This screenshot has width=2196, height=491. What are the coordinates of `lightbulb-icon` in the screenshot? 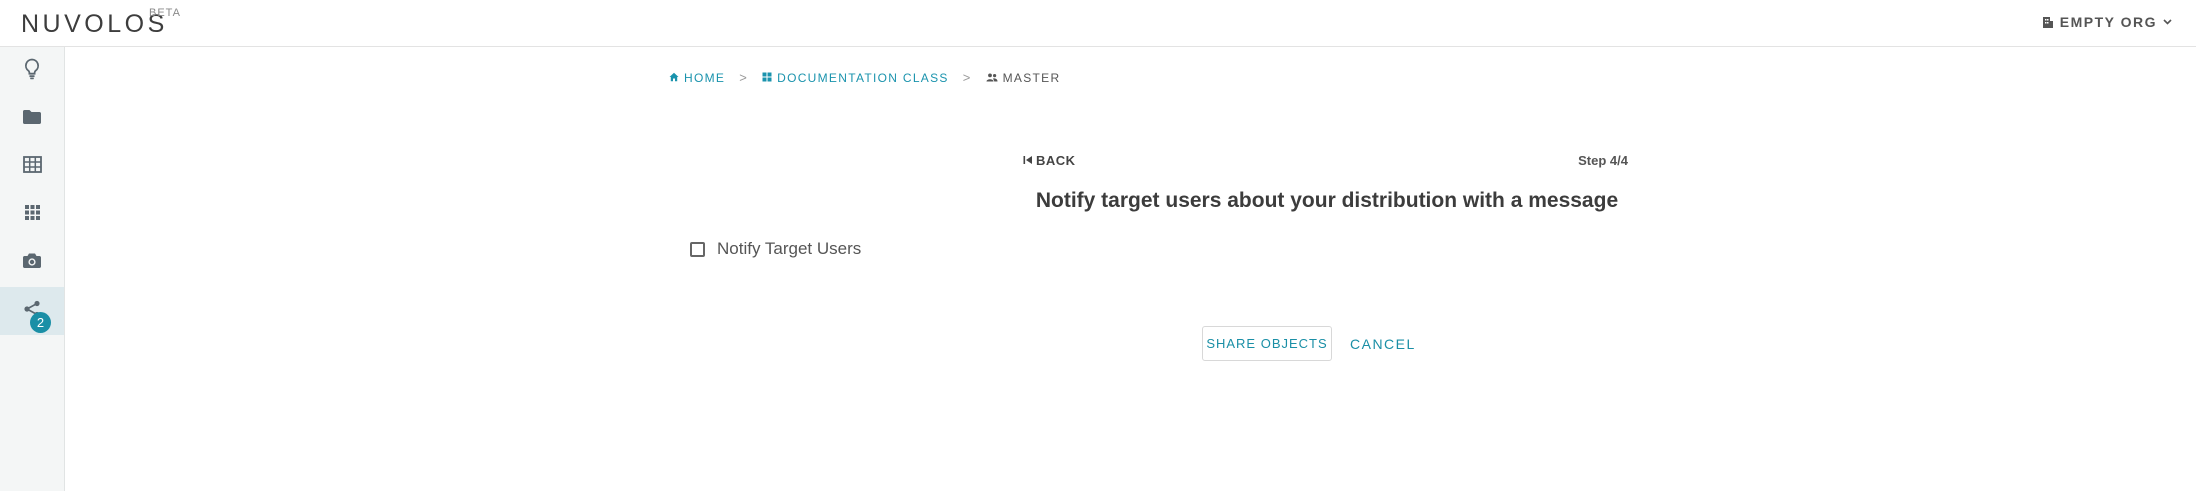 It's located at (32, 71).